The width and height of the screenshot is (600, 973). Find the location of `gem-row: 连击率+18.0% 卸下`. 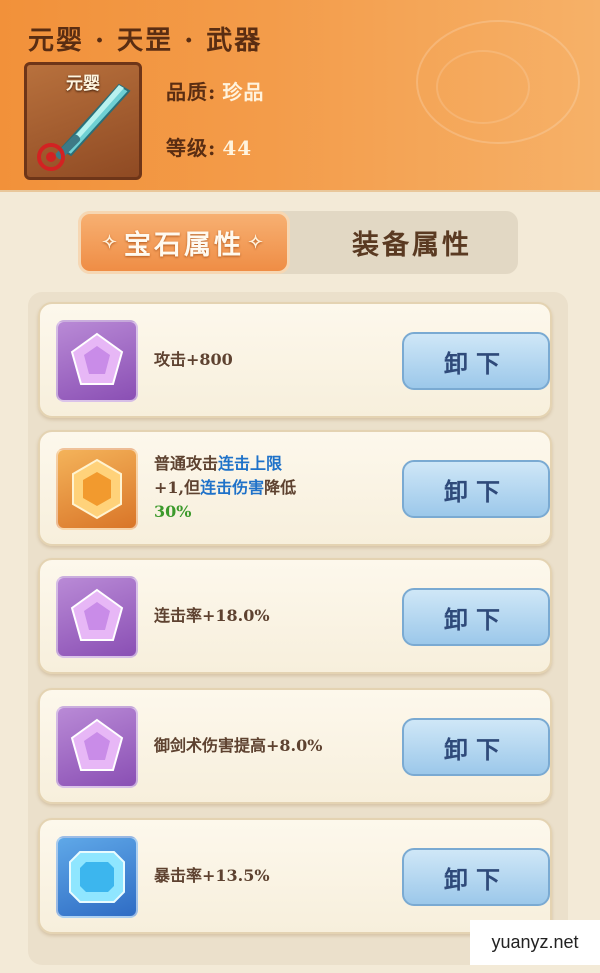

gem-row: 连击率+18.0% 卸下 is located at coordinates (295, 616).